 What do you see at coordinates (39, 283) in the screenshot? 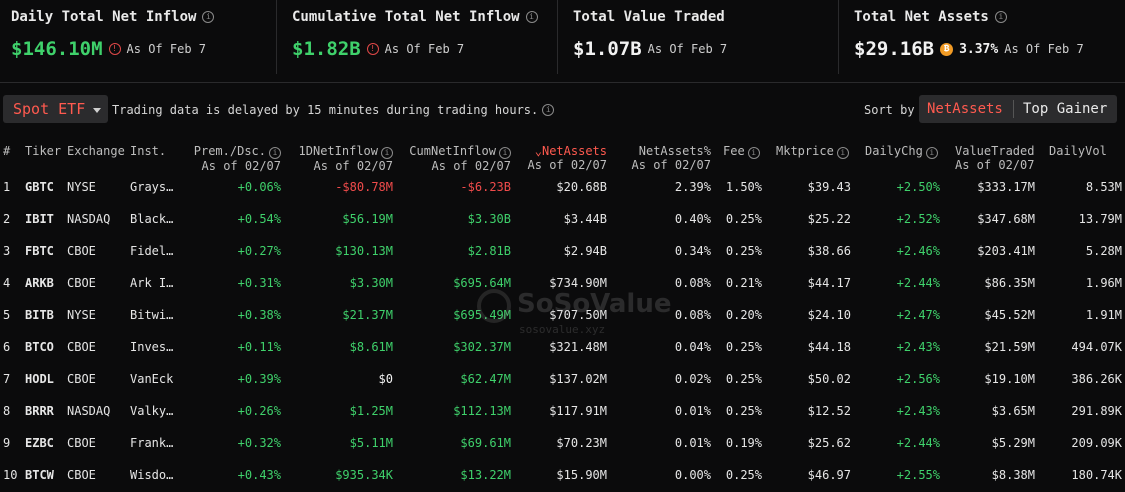
I see `cell-ticker: ARKB` at bounding box center [39, 283].